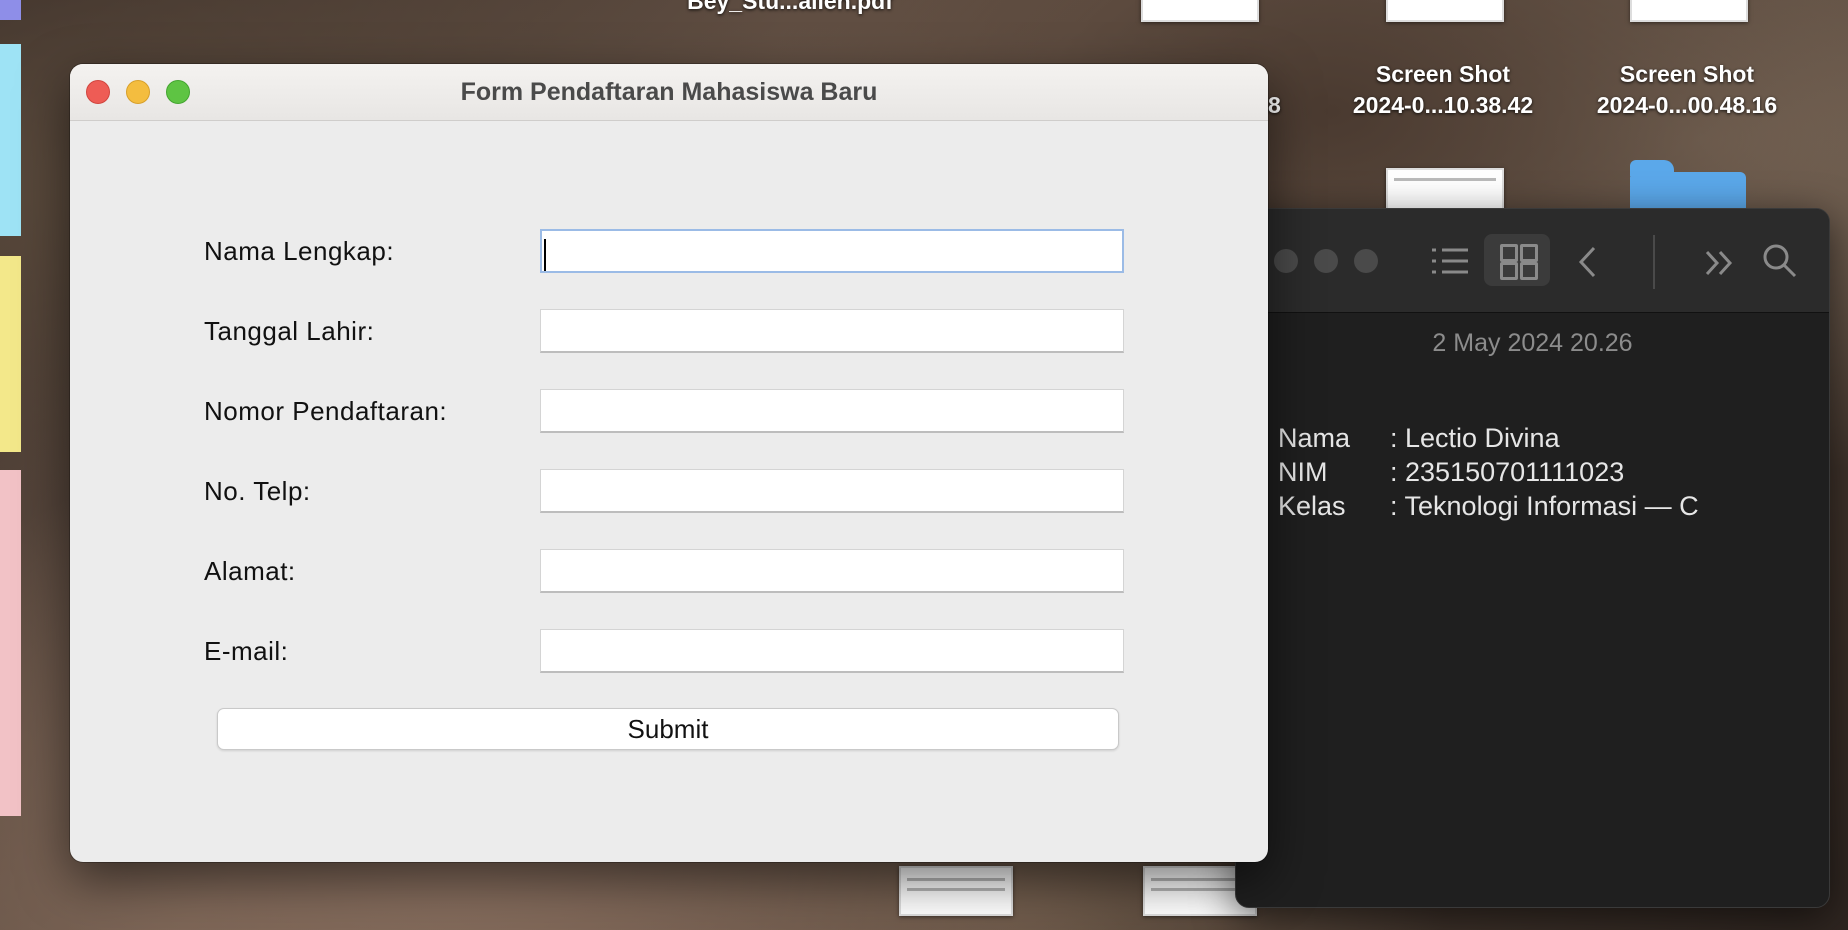  What do you see at coordinates (10, 140) in the screenshot?
I see `desktop-strip-cyan` at bounding box center [10, 140].